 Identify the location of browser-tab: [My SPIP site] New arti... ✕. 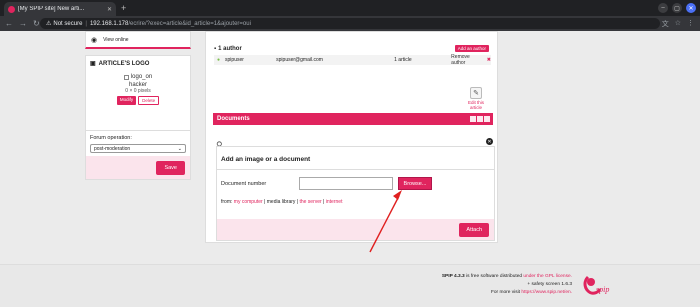
(60, 9).